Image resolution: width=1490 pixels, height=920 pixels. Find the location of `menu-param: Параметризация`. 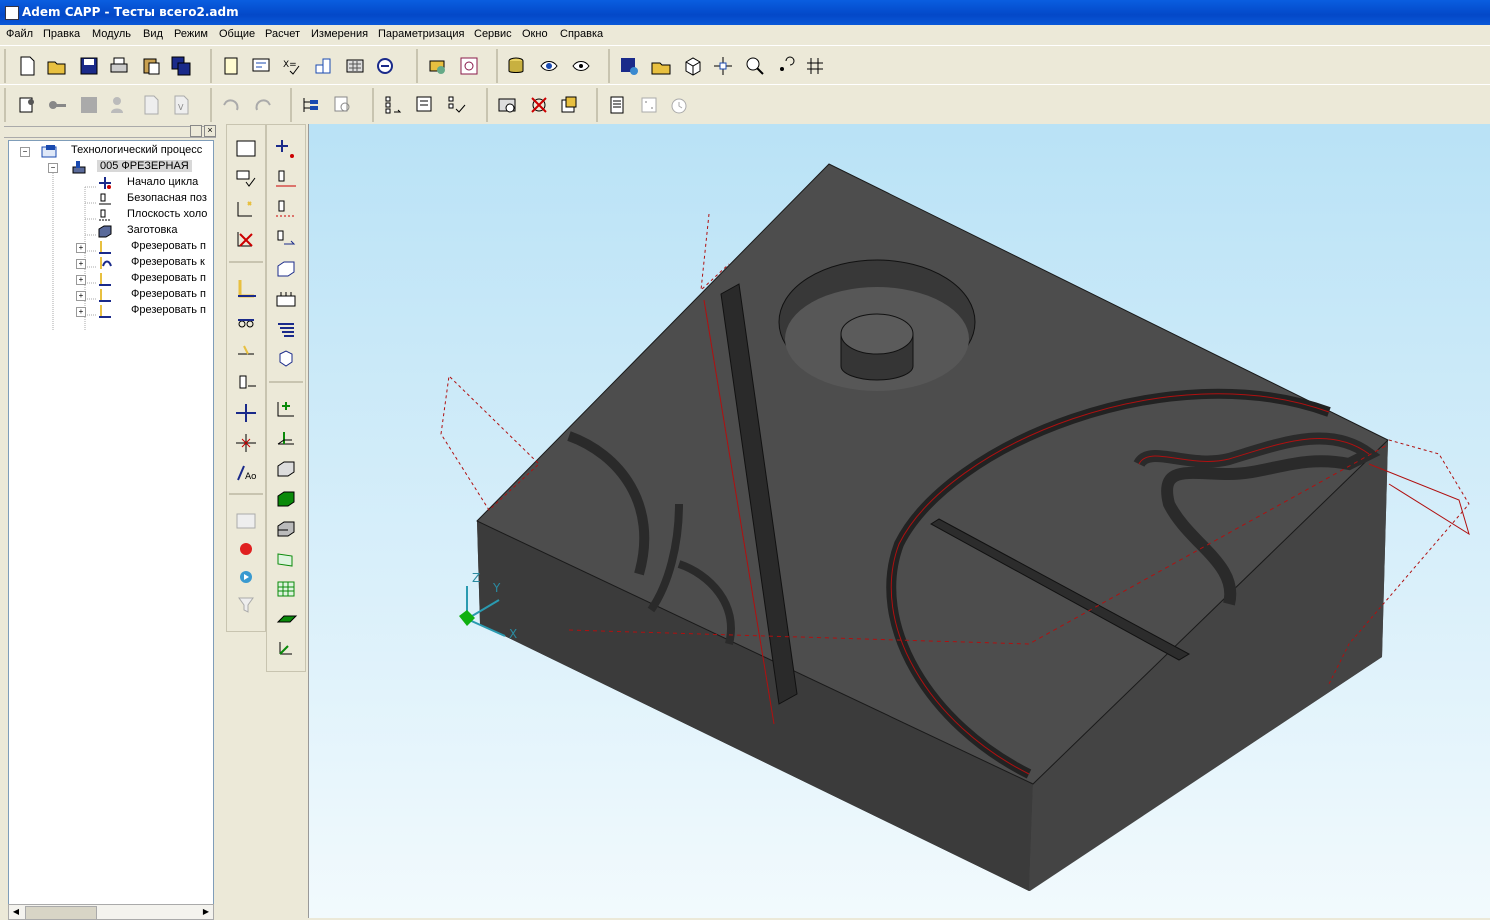

menu-param: Параметризация is located at coordinates (421, 34).